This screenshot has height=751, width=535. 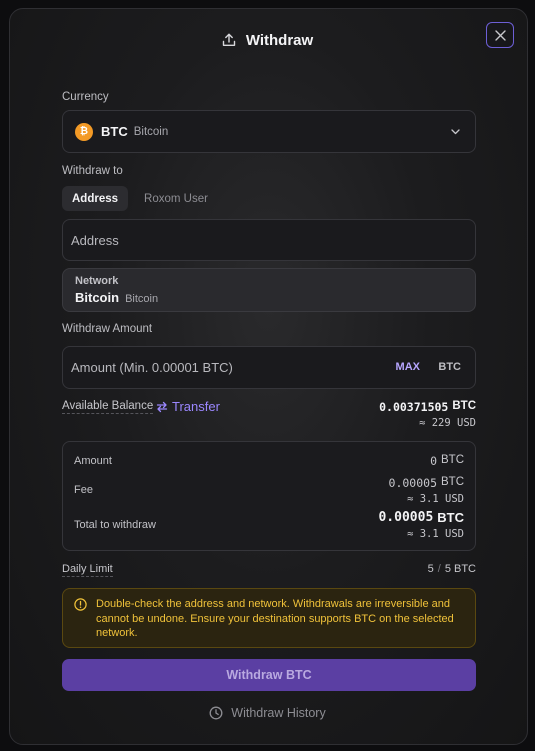 What do you see at coordinates (84, 131) in the screenshot?
I see `bitcoin-icon: ₿` at bounding box center [84, 131].